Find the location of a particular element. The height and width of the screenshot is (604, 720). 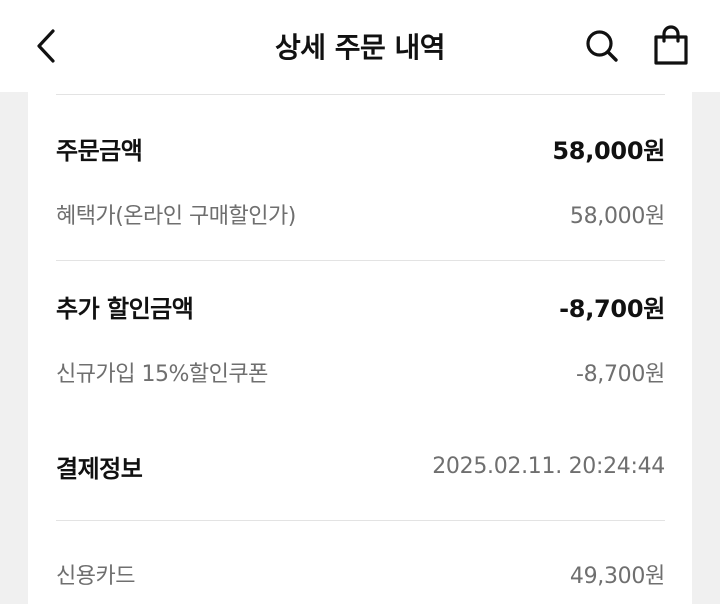

payment-method-row: 신용카드 49,300원 is located at coordinates (360, 574).